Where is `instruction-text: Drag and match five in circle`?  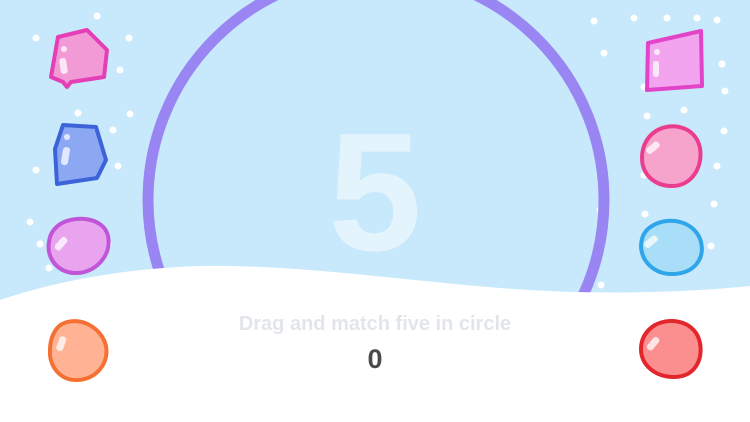 instruction-text: Drag and match five in circle is located at coordinates (375, 324).